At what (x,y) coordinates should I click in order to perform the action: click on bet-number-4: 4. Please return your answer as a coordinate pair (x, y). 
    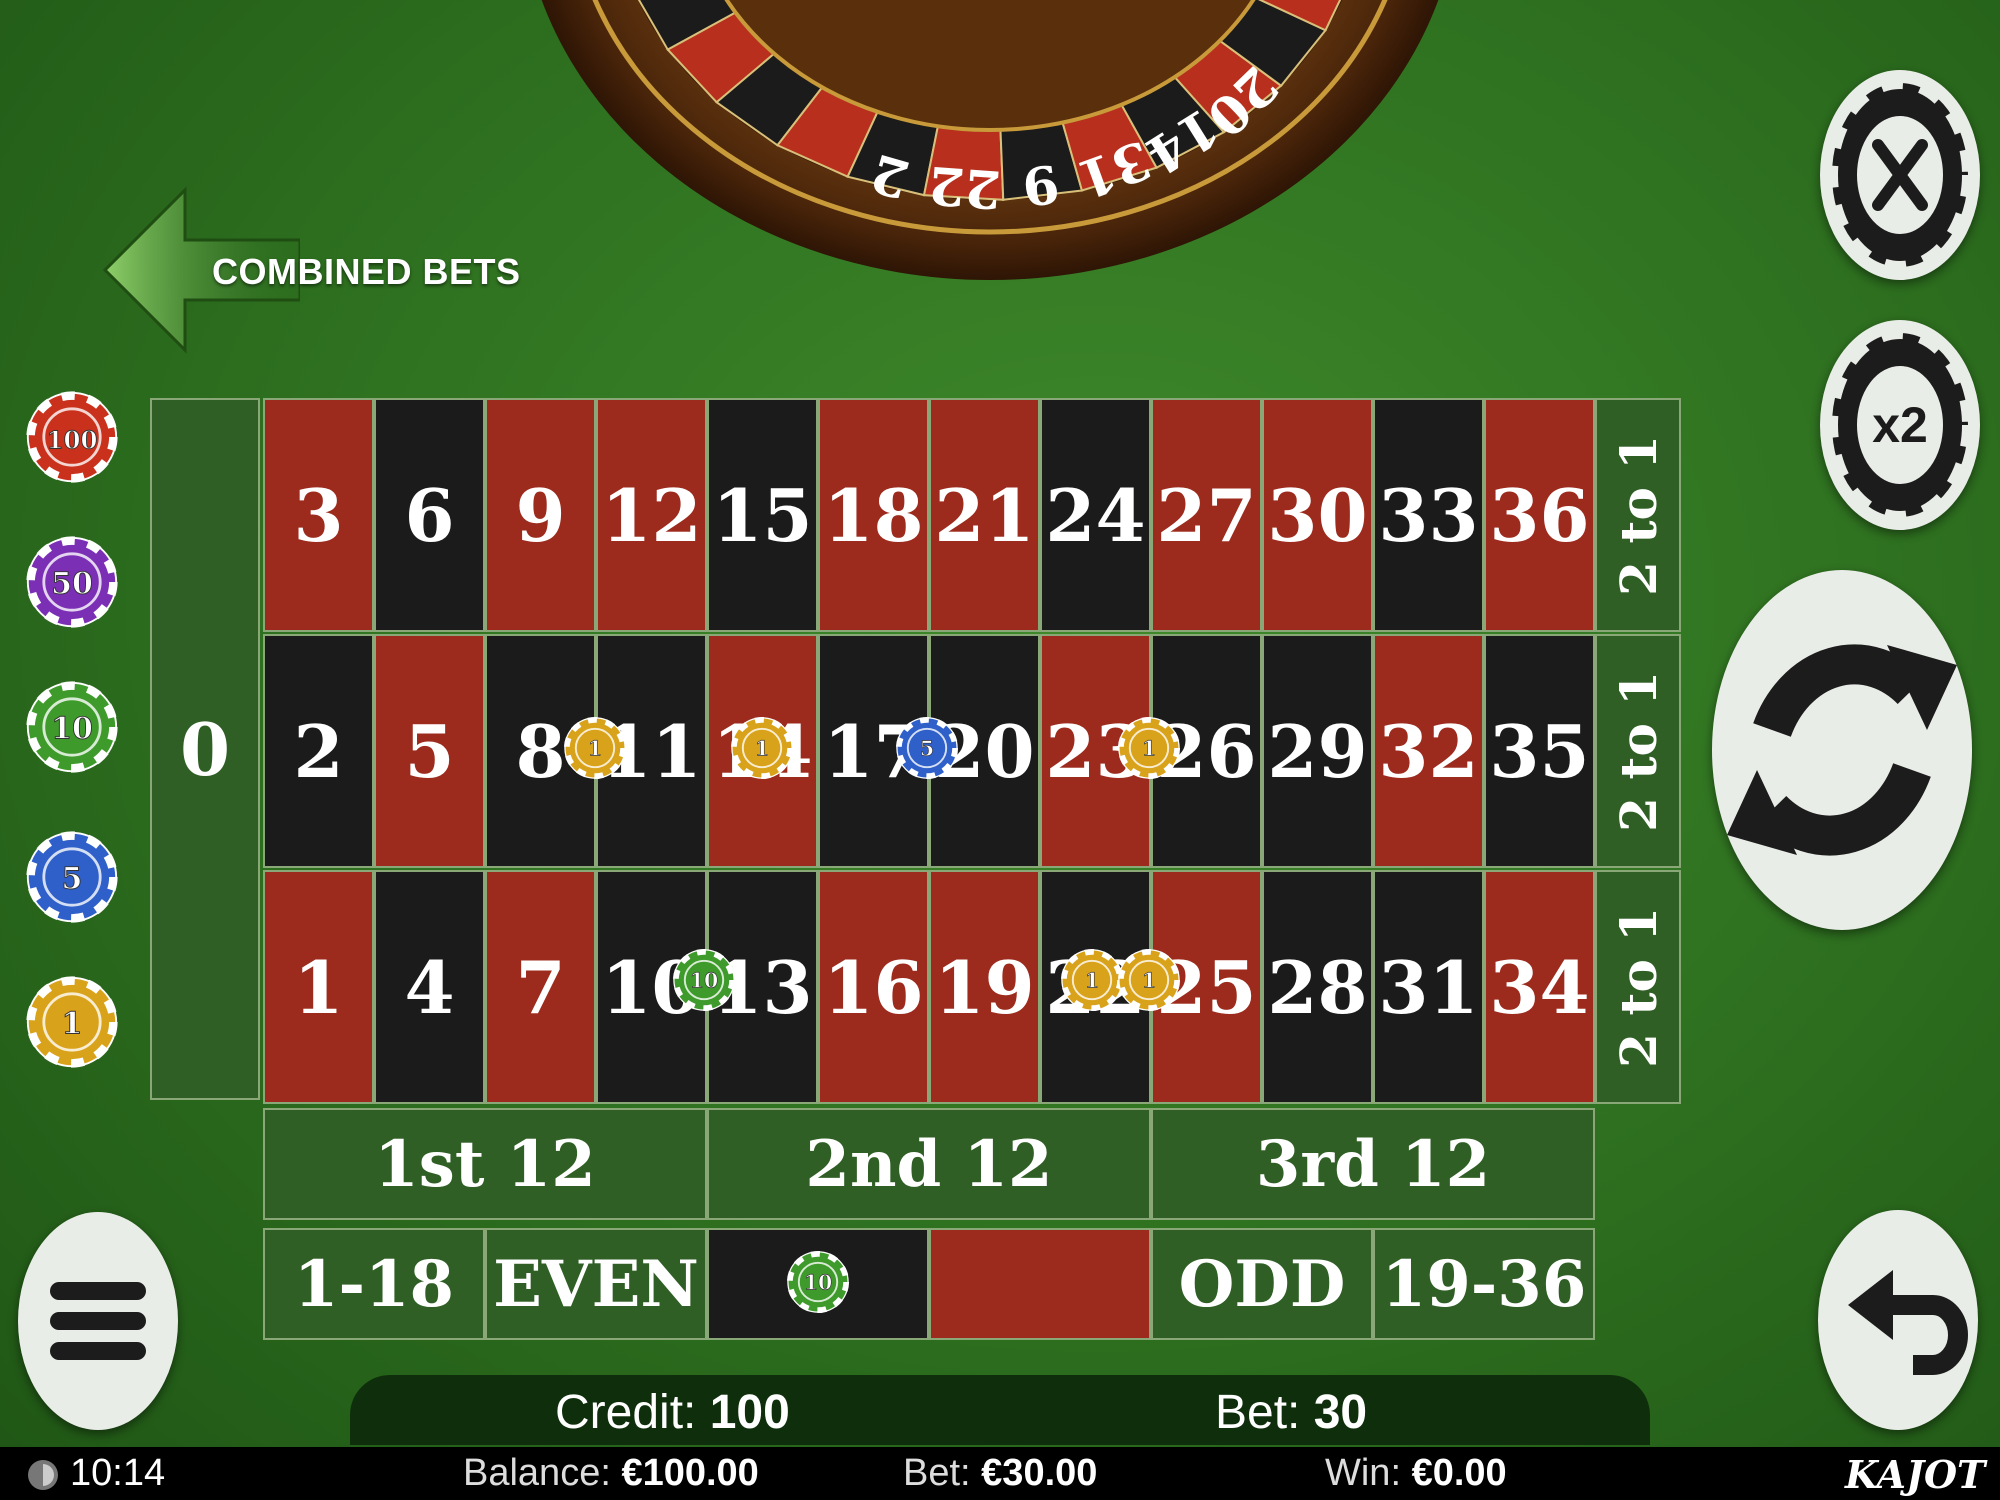
    Looking at the image, I should click on (429, 987).